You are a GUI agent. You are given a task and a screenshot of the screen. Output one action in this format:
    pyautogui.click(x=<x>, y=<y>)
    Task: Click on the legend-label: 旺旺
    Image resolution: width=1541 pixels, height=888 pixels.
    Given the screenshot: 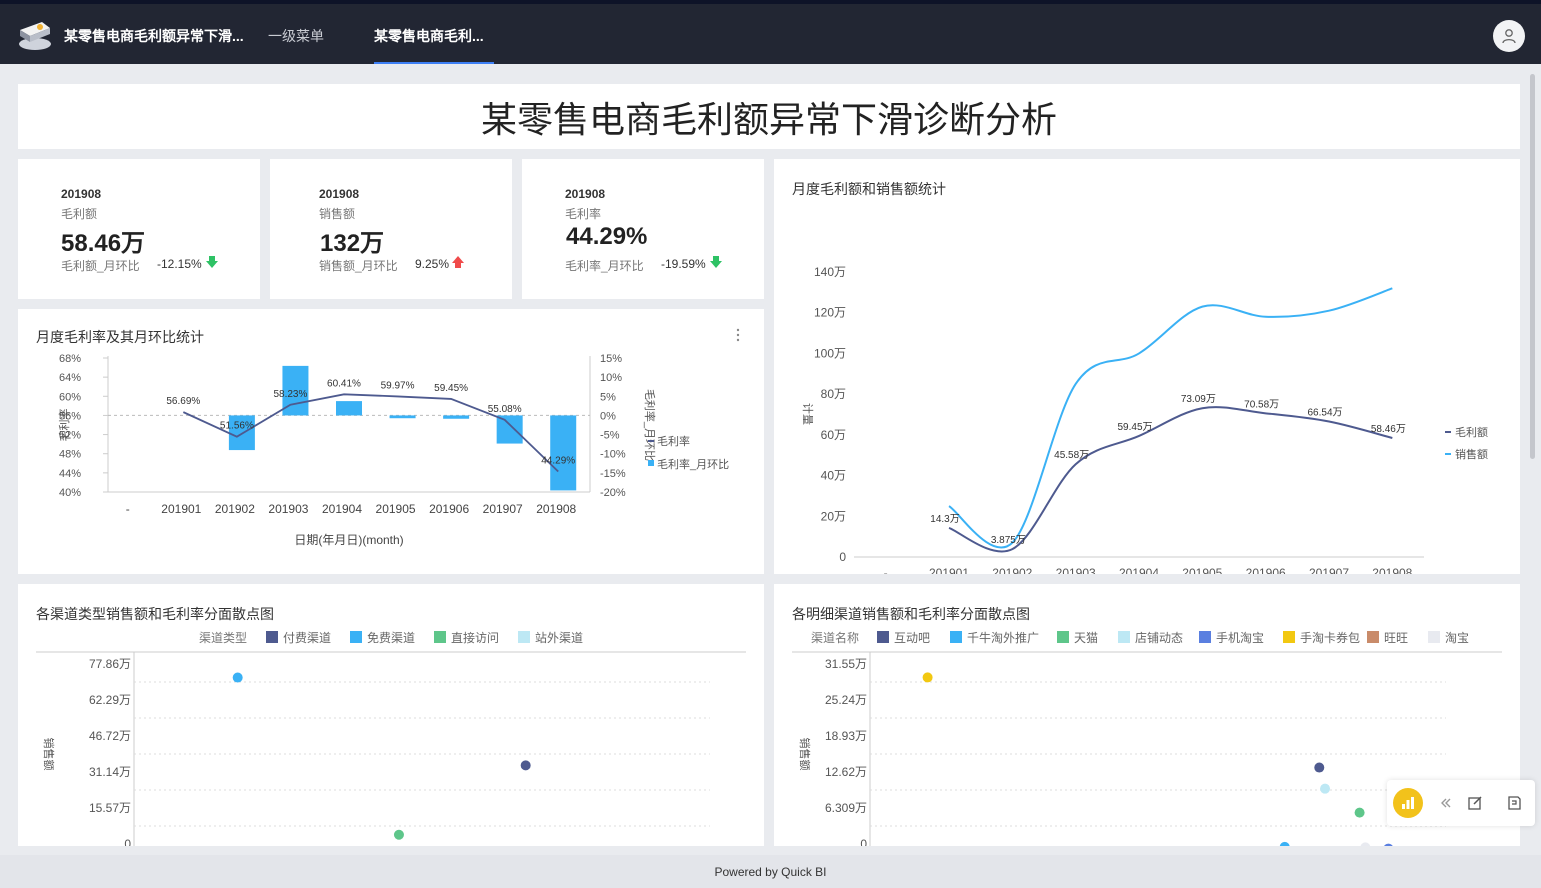 What is the action you would take?
    pyautogui.click(x=1396, y=638)
    